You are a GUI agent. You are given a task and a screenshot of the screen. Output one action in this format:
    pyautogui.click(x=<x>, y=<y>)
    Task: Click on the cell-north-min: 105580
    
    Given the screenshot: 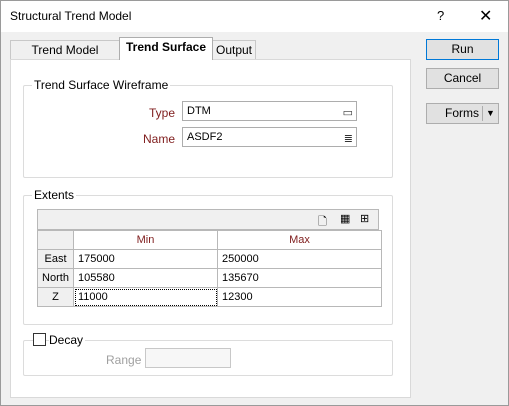 What is the action you would take?
    pyautogui.click(x=145, y=278)
    